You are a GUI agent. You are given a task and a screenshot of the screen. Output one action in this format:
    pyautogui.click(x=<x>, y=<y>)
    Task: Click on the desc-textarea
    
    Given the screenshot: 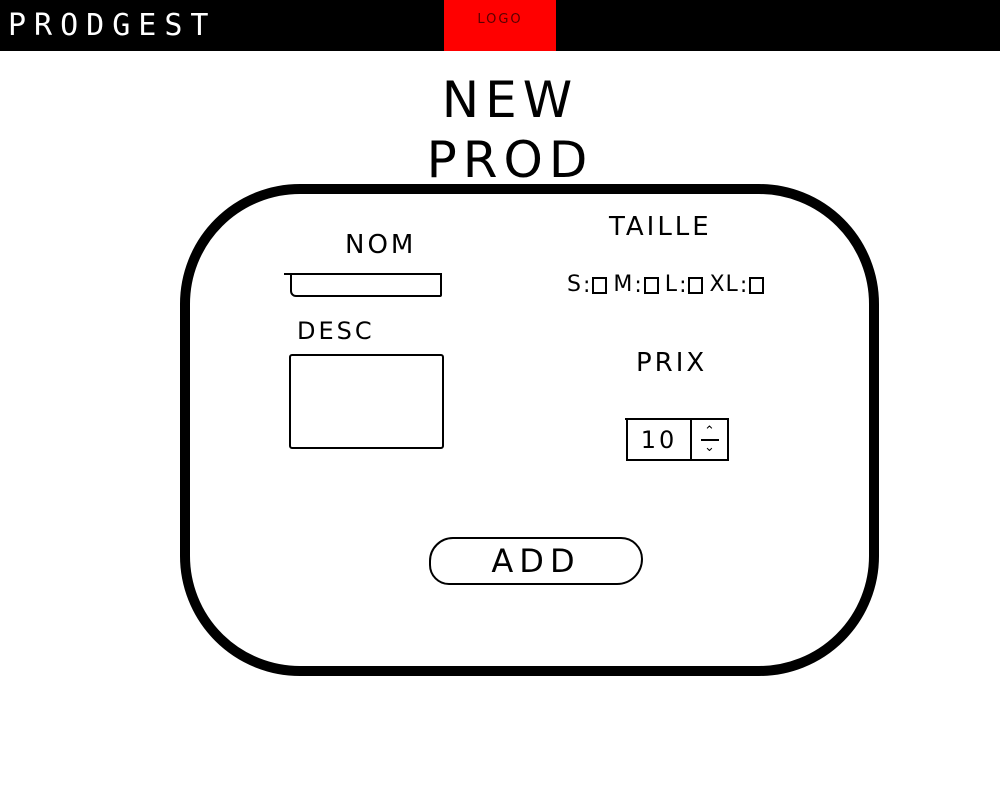 What is the action you would take?
    pyautogui.click(x=366, y=401)
    